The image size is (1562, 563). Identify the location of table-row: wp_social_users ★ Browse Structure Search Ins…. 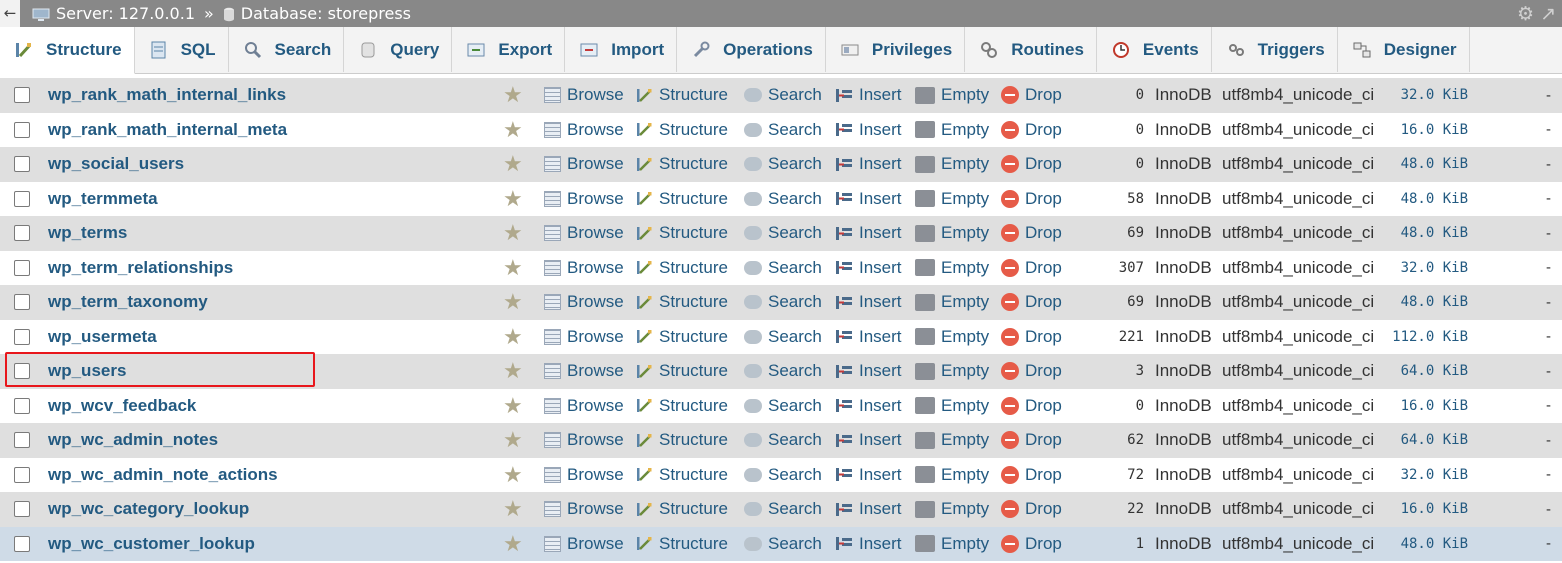
(781, 164).